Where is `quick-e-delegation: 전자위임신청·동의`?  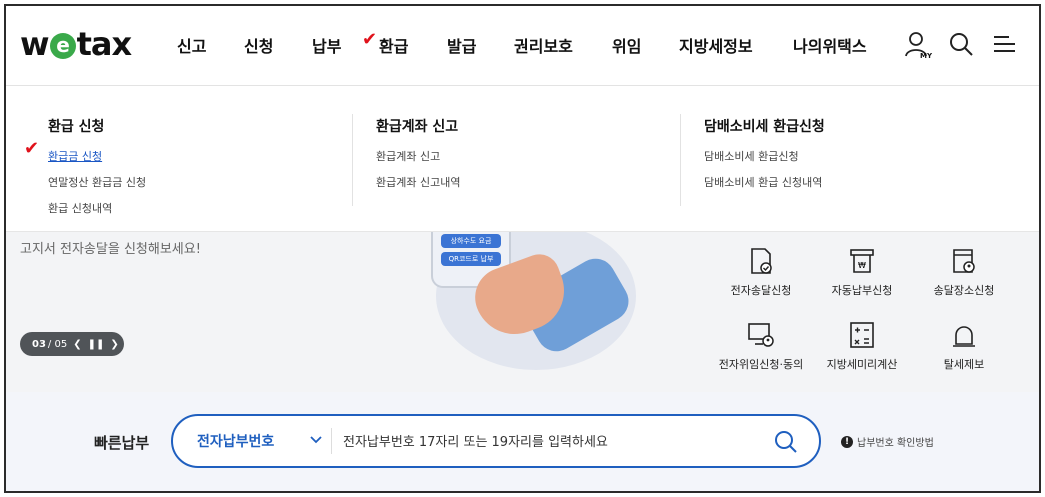
quick-e-delegation: 전자위임신청·동의 is located at coordinates (761, 346).